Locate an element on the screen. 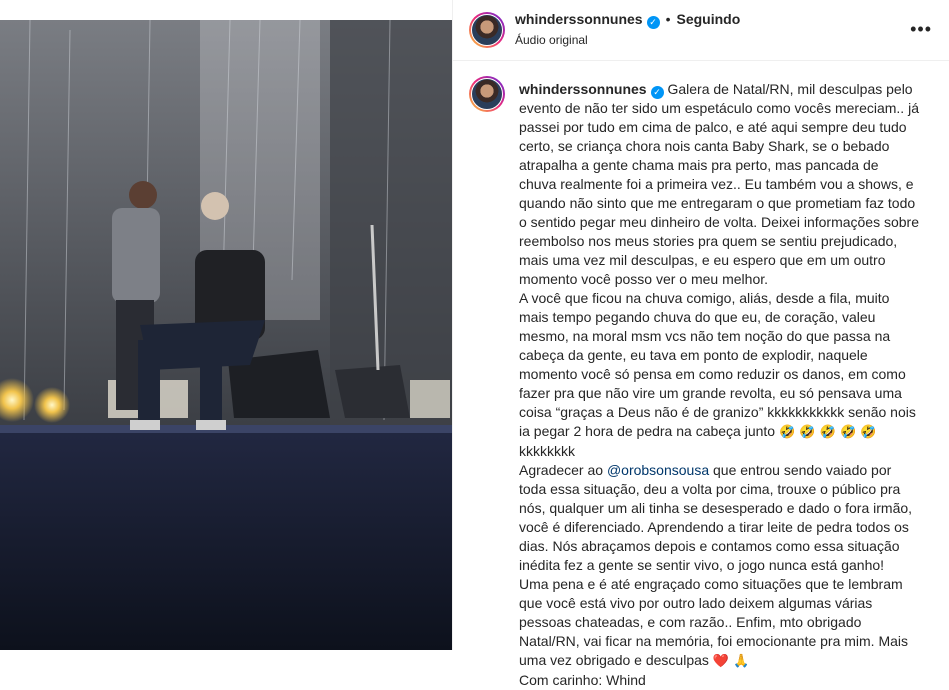 This screenshot has height=690, width=949. caption-text-2-end: kkkkkkkk is located at coordinates (547, 451).